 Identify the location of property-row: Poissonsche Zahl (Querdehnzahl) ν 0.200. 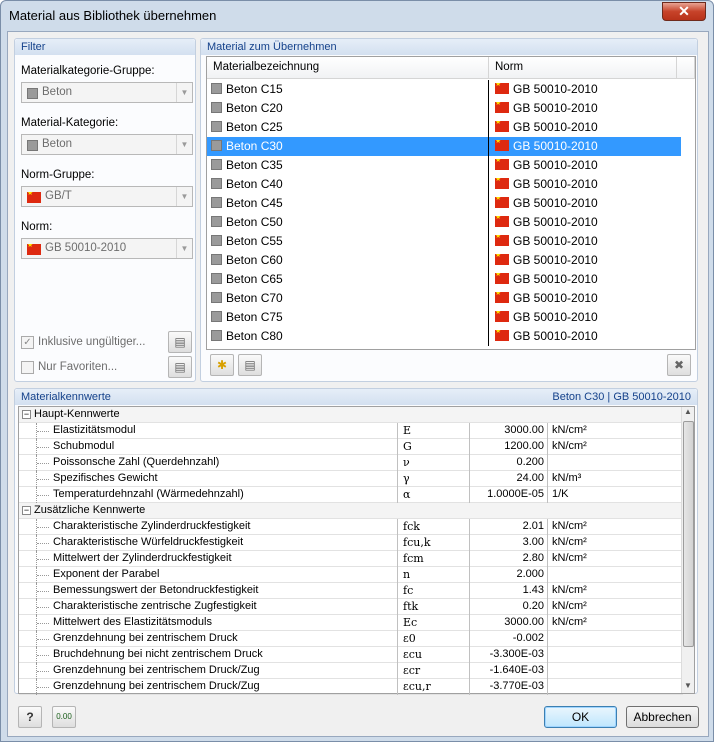
(351, 463).